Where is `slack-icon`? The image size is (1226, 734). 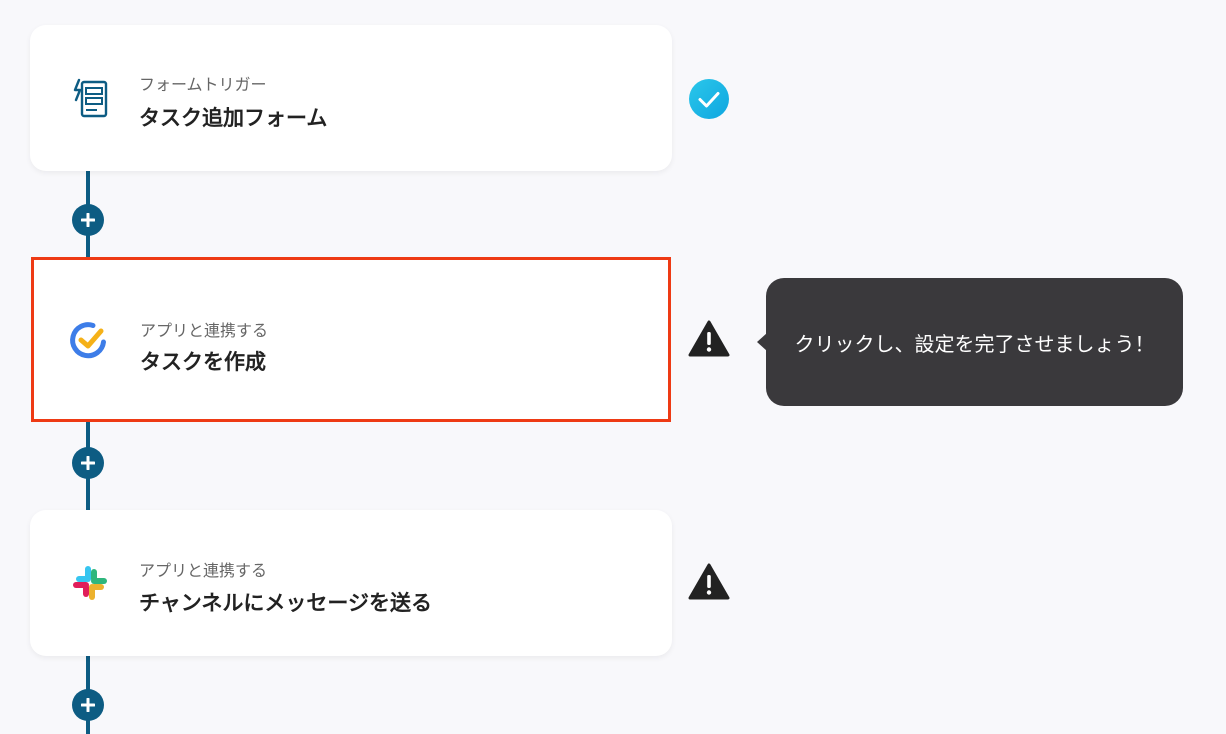 slack-icon is located at coordinates (90, 583).